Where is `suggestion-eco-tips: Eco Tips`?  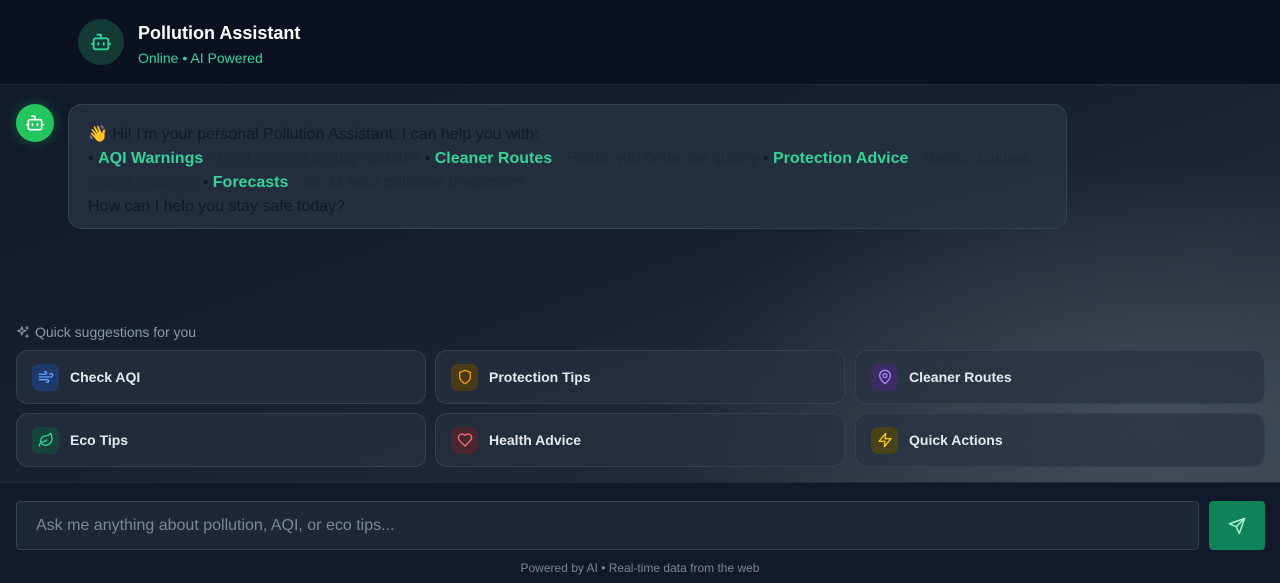 suggestion-eco-tips: Eco Tips is located at coordinates (221, 440).